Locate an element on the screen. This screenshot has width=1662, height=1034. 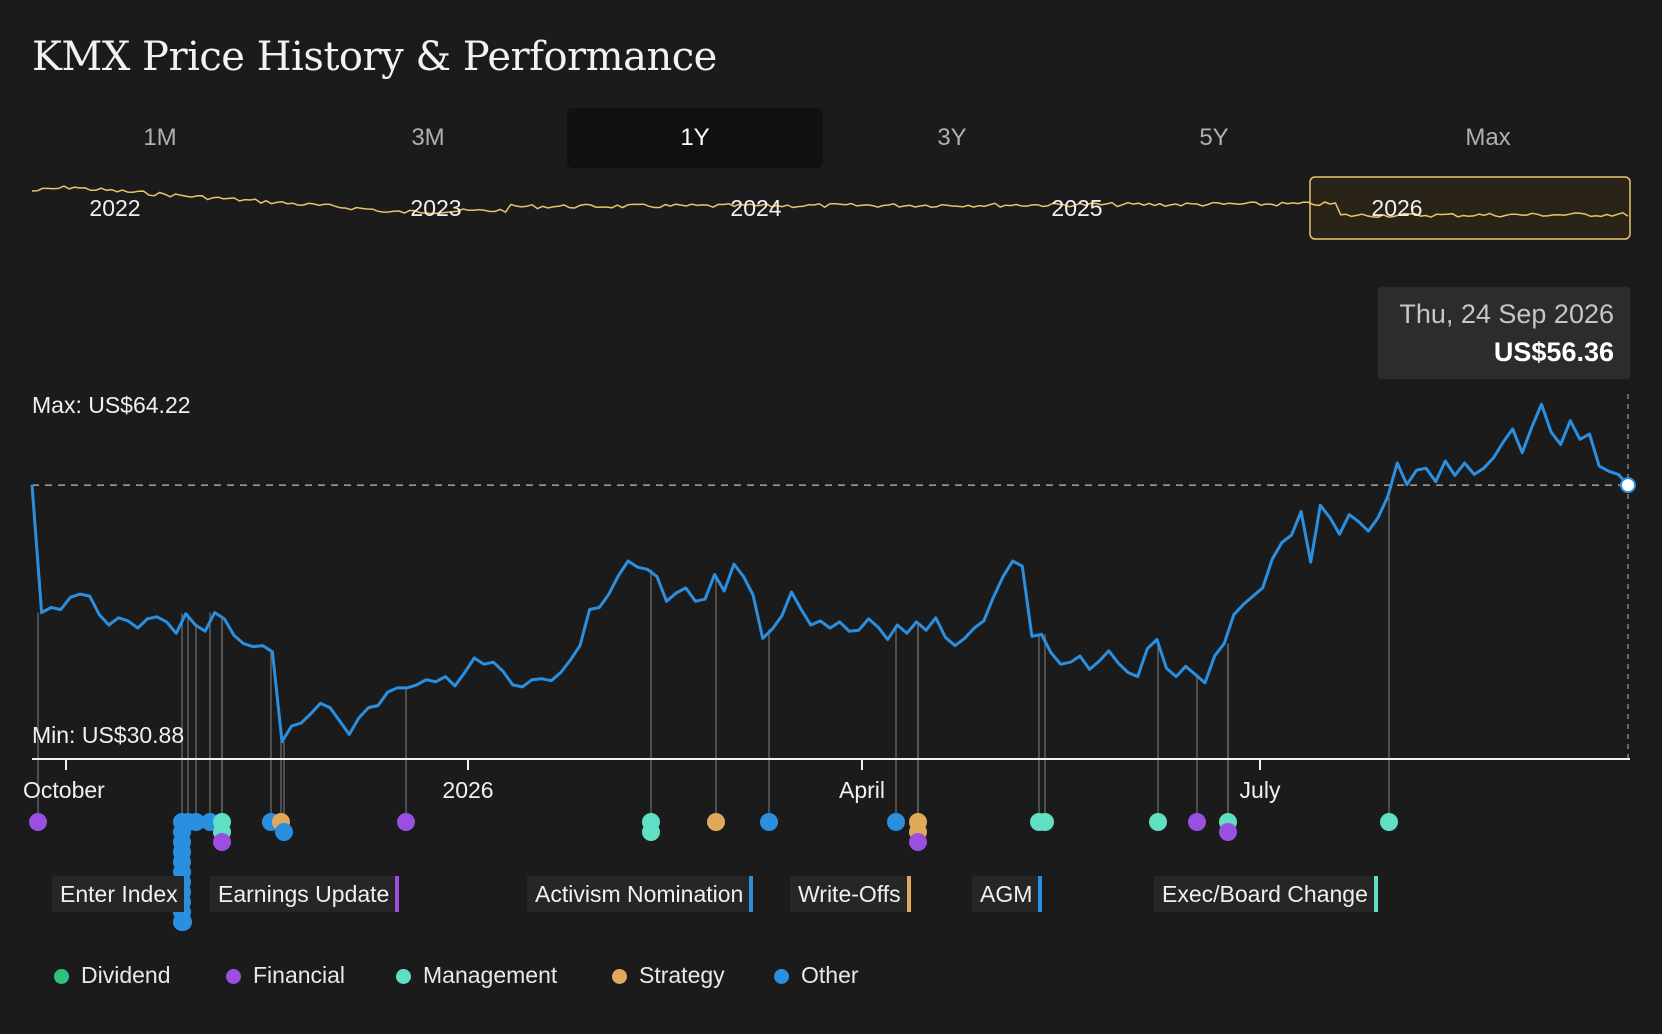
event-earnings-update: Earnings Update is located at coordinates (305, 894).